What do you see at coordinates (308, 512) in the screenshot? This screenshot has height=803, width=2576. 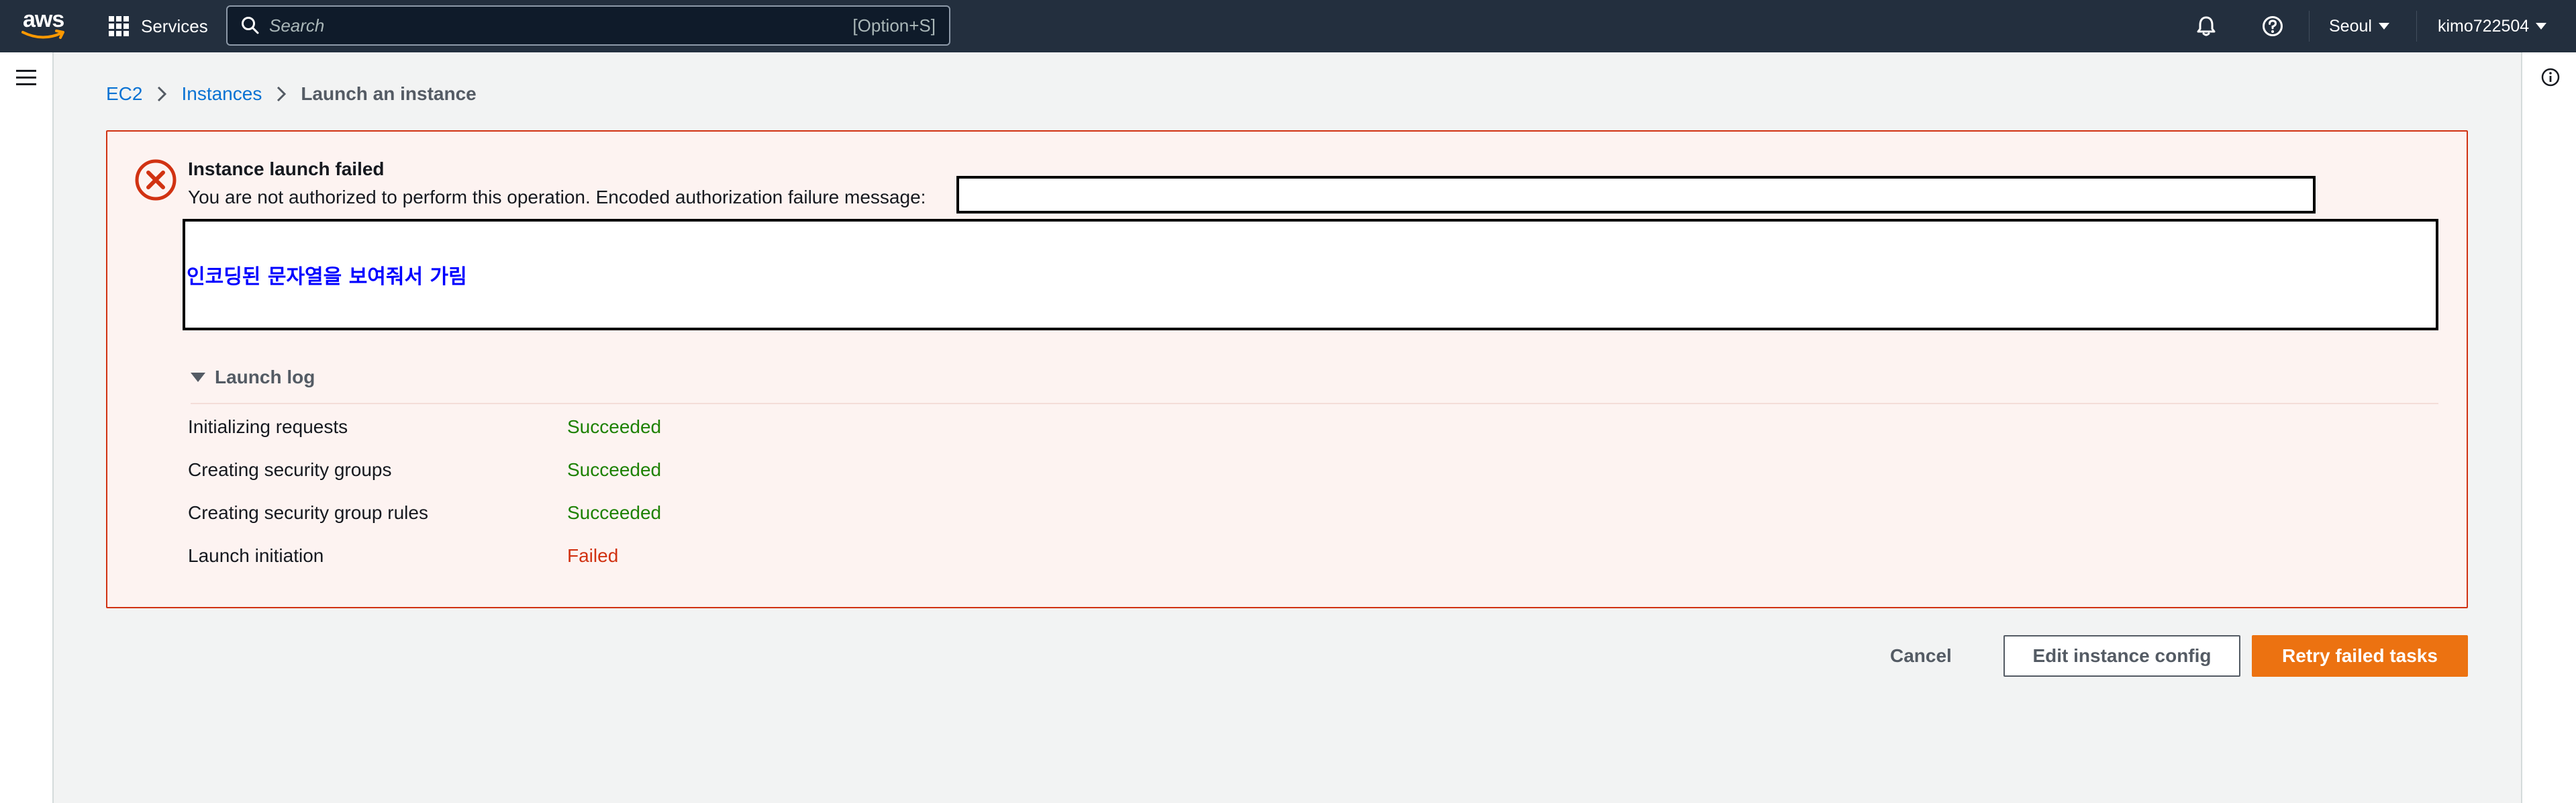 I see `log-step: Creating security group rules` at bounding box center [308, 512].